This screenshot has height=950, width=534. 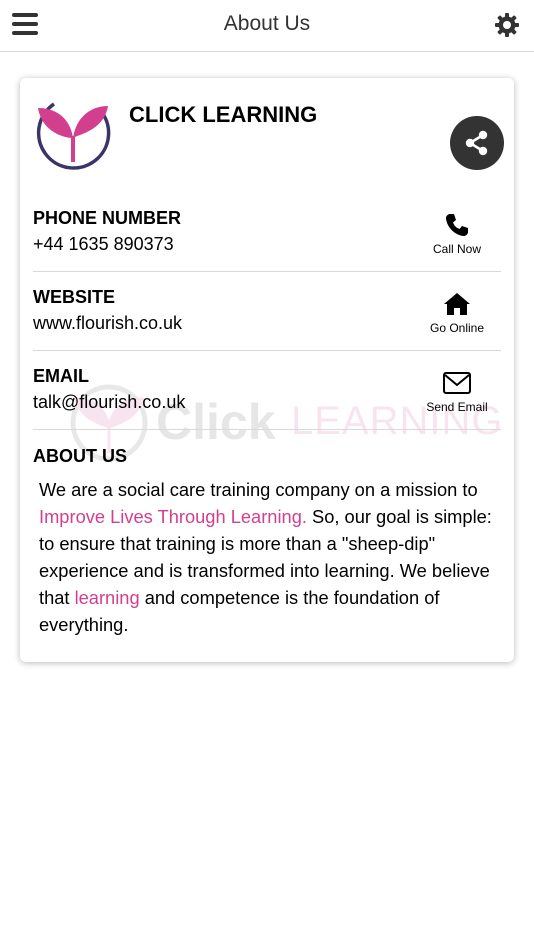 I want to click on send-email-label: Send Email, so click(x=457, y=407).